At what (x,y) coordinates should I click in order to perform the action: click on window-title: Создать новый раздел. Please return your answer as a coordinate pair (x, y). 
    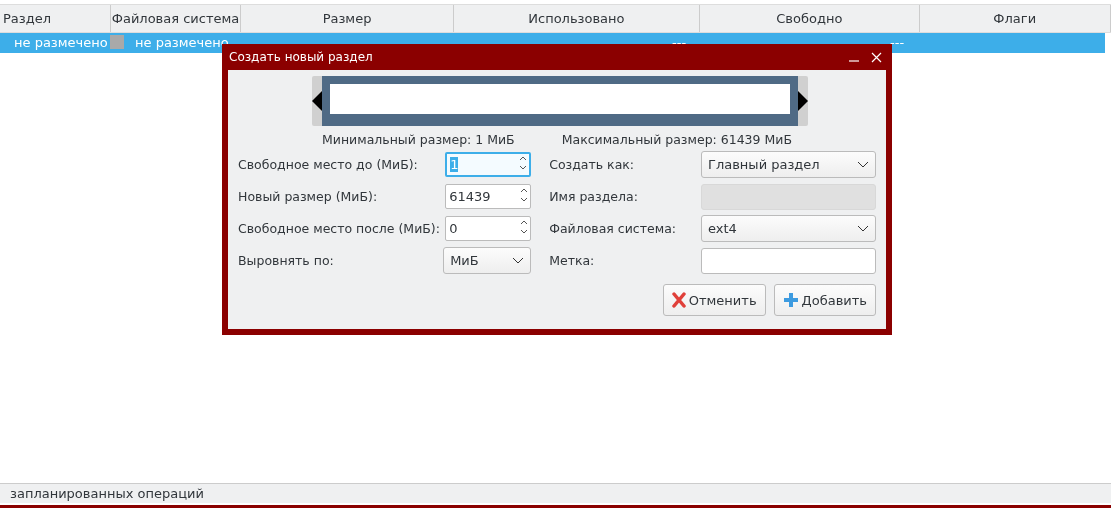
    Looking at the image, I should click on (301, 57).